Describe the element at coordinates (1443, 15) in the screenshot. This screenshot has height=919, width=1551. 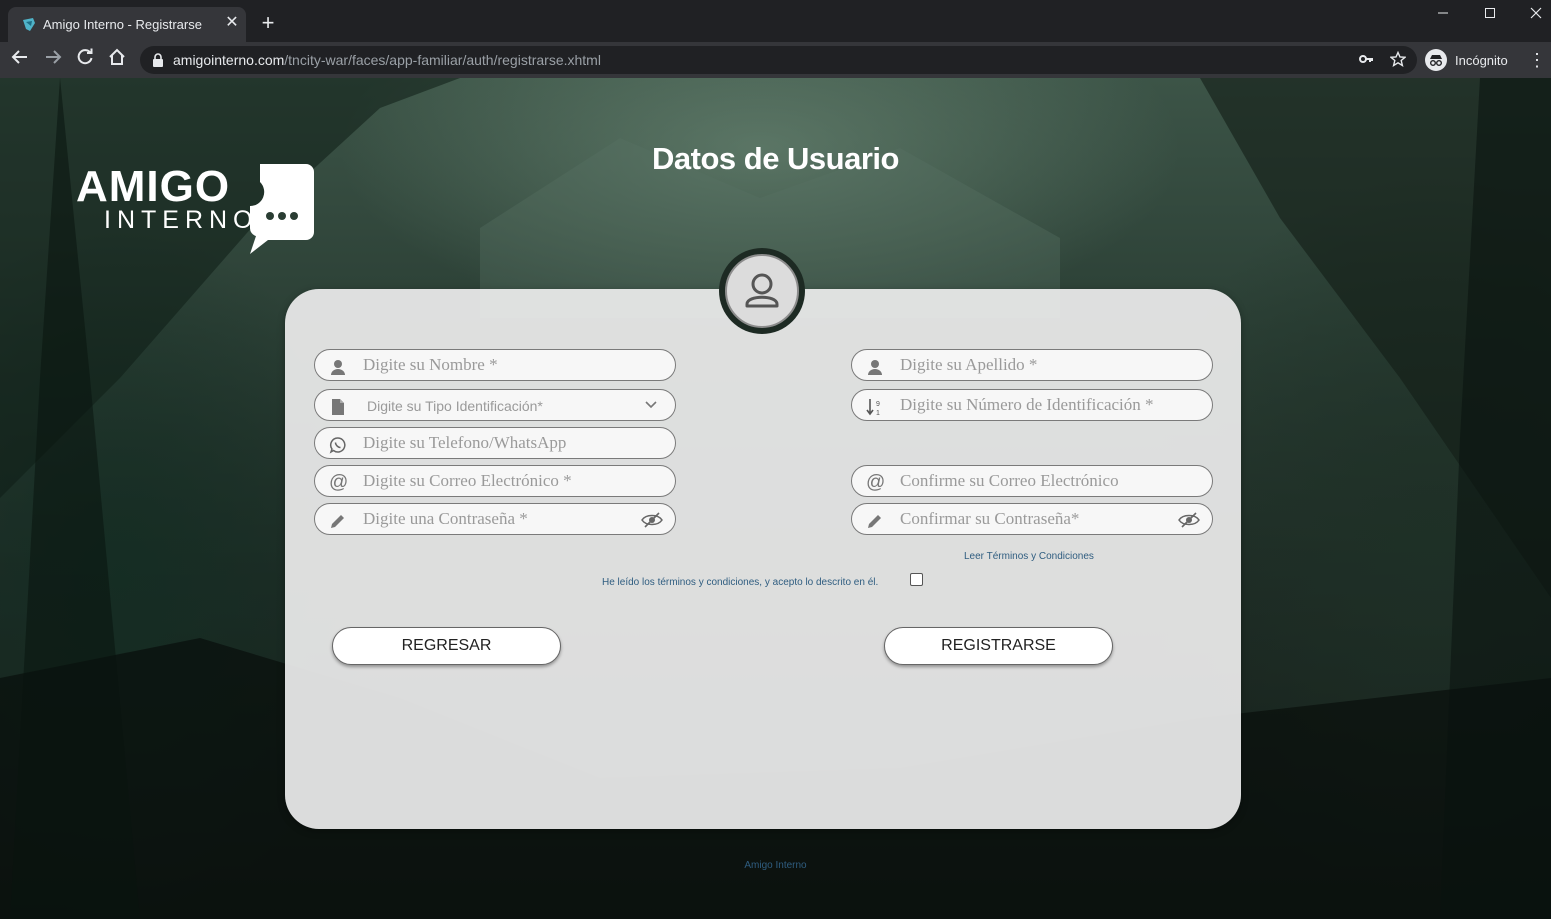
I see `minimize-icon` at that location.